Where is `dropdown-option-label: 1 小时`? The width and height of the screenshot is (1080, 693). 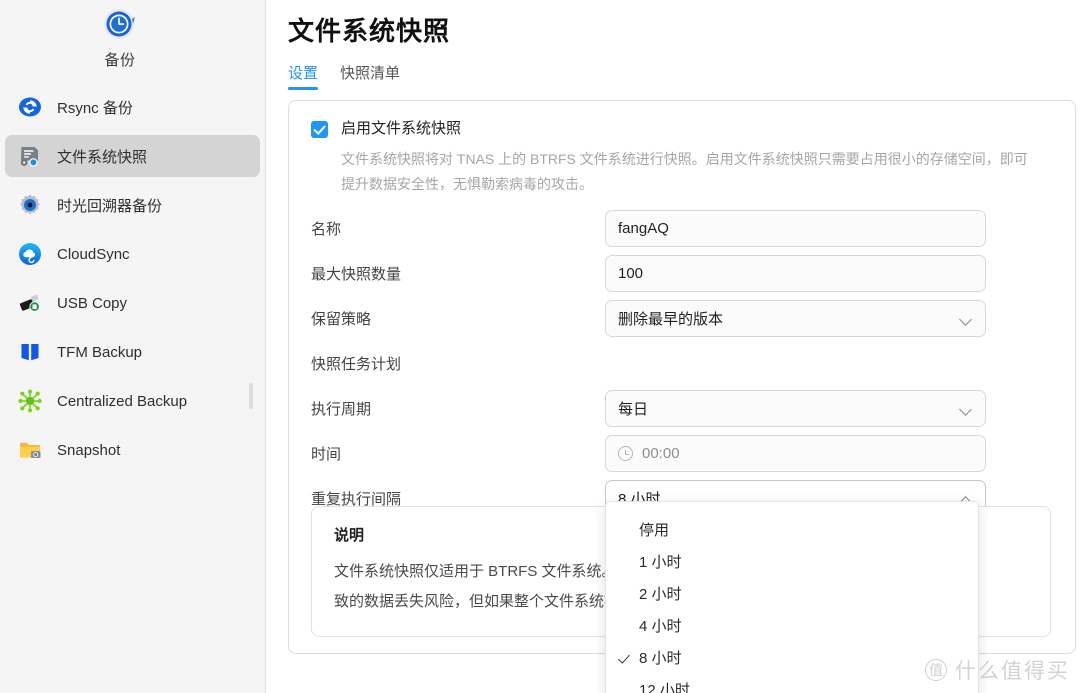
dropdown-option-label: 1 小时 is located at coordinates (660, 562).